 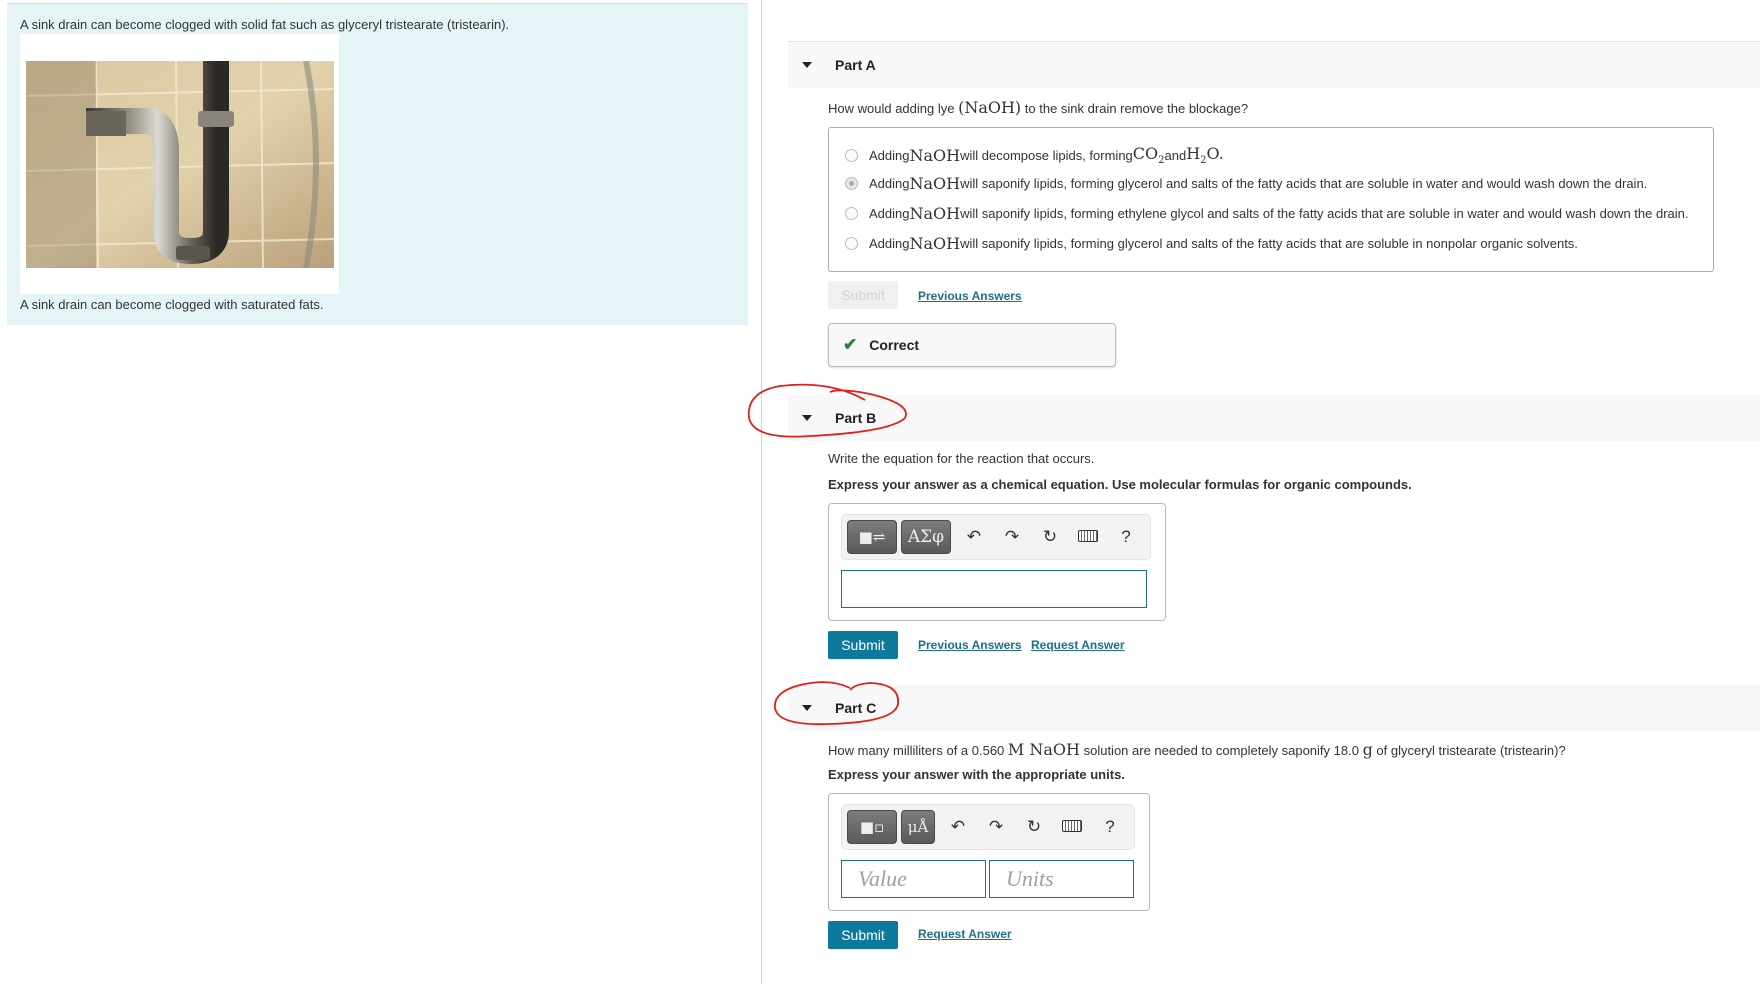 What do you see at coordinates (1274, 418) in the screenshot?
I see `part-b-header: Part B` at bounding box center [1274, 418].